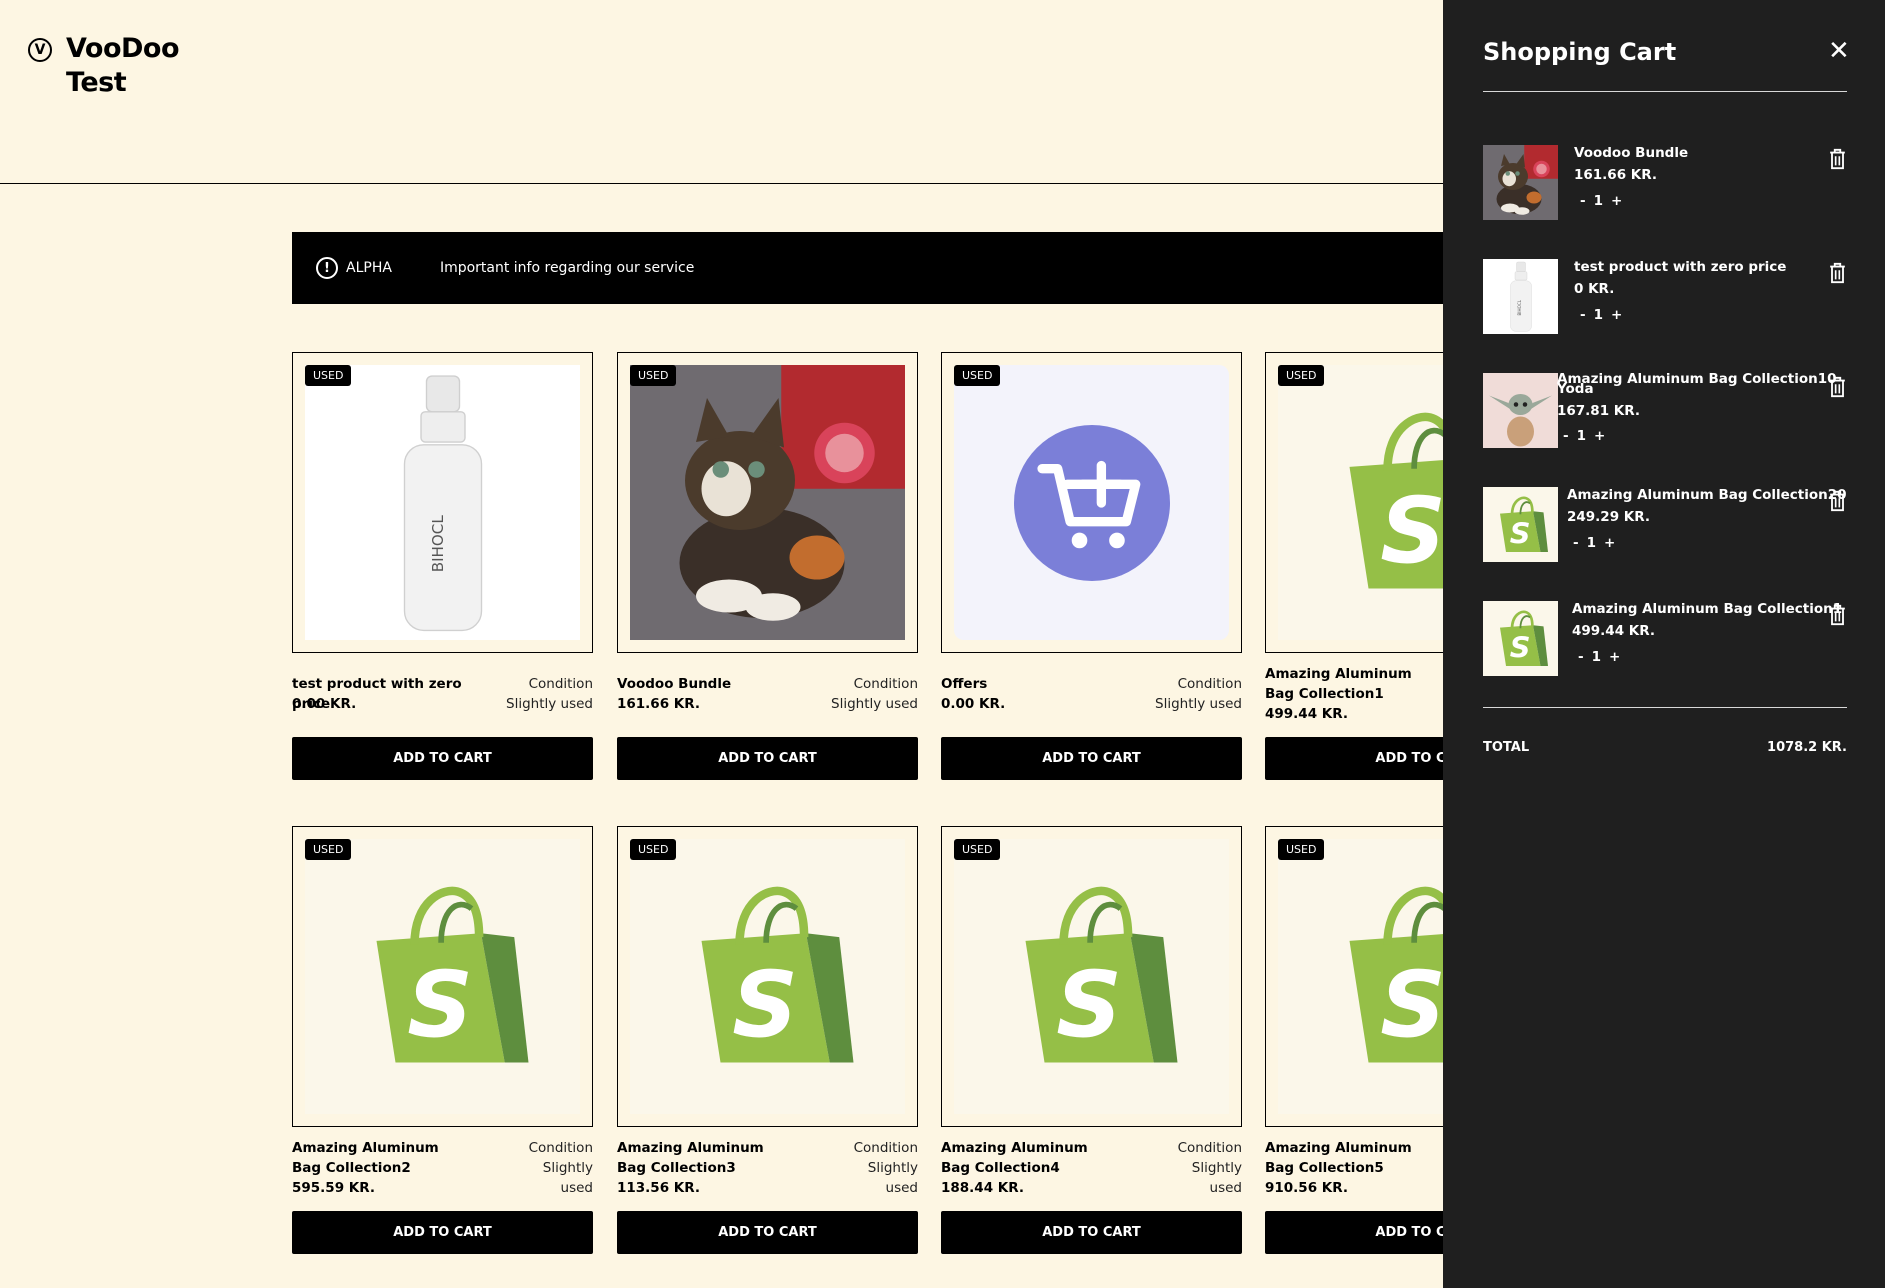 This screenshot has height=1288, width=1885. Describe the element at coordinates (1026, 1158) in the screenshot. I see `product-name: Amazing Aluminum Bag Collection4` at that location.